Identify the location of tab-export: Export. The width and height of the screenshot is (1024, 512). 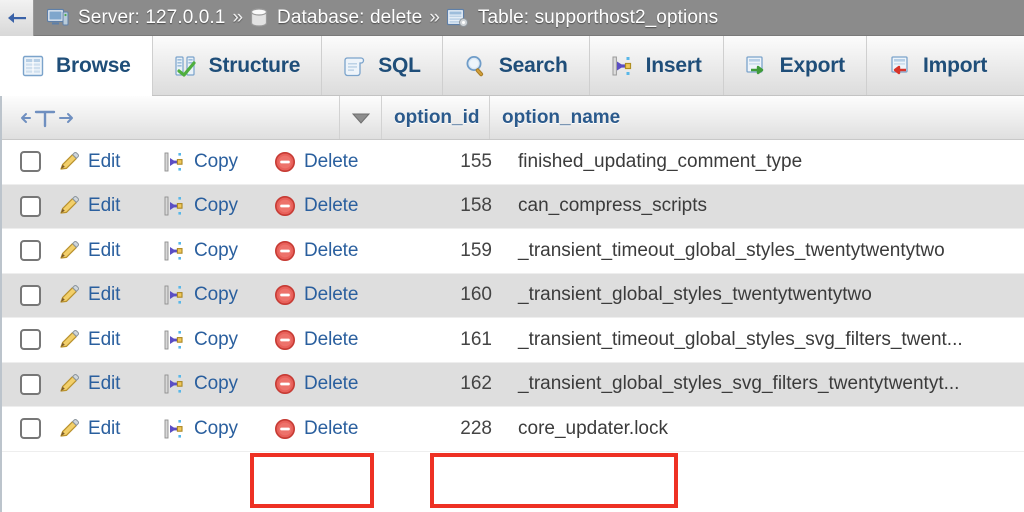
(795, 65).